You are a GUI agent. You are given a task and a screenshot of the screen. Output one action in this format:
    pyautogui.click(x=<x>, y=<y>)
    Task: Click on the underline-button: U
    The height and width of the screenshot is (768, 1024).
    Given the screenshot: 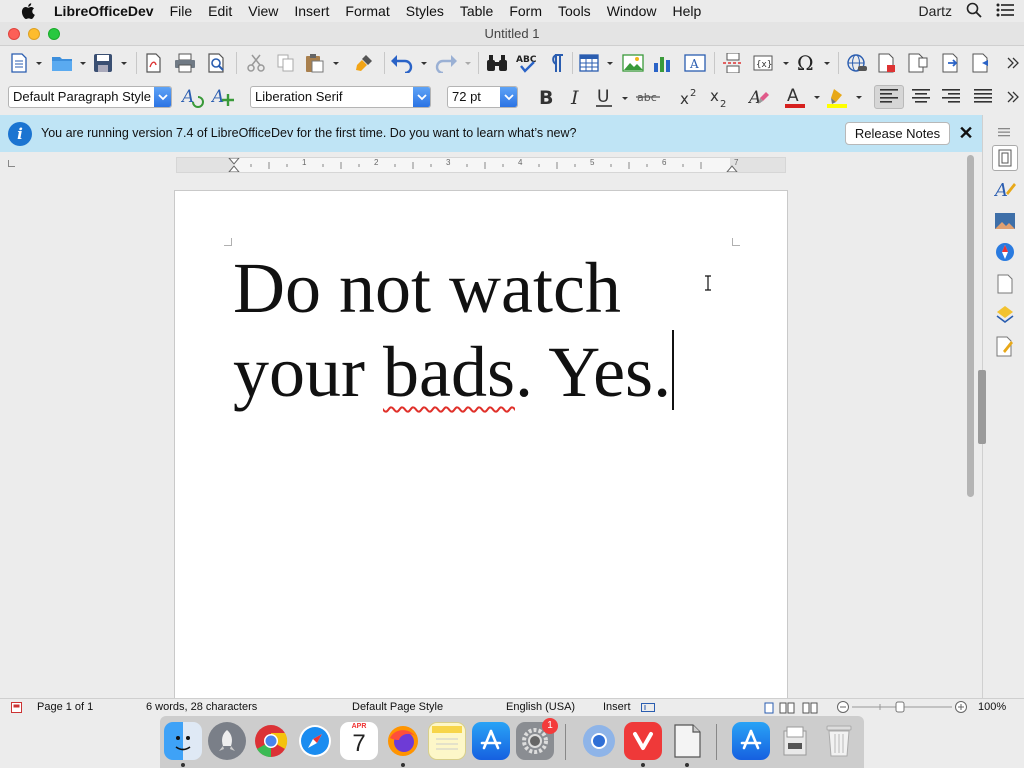 What is the action you would take?
    pyautogui.click(x=614, y=97)
    